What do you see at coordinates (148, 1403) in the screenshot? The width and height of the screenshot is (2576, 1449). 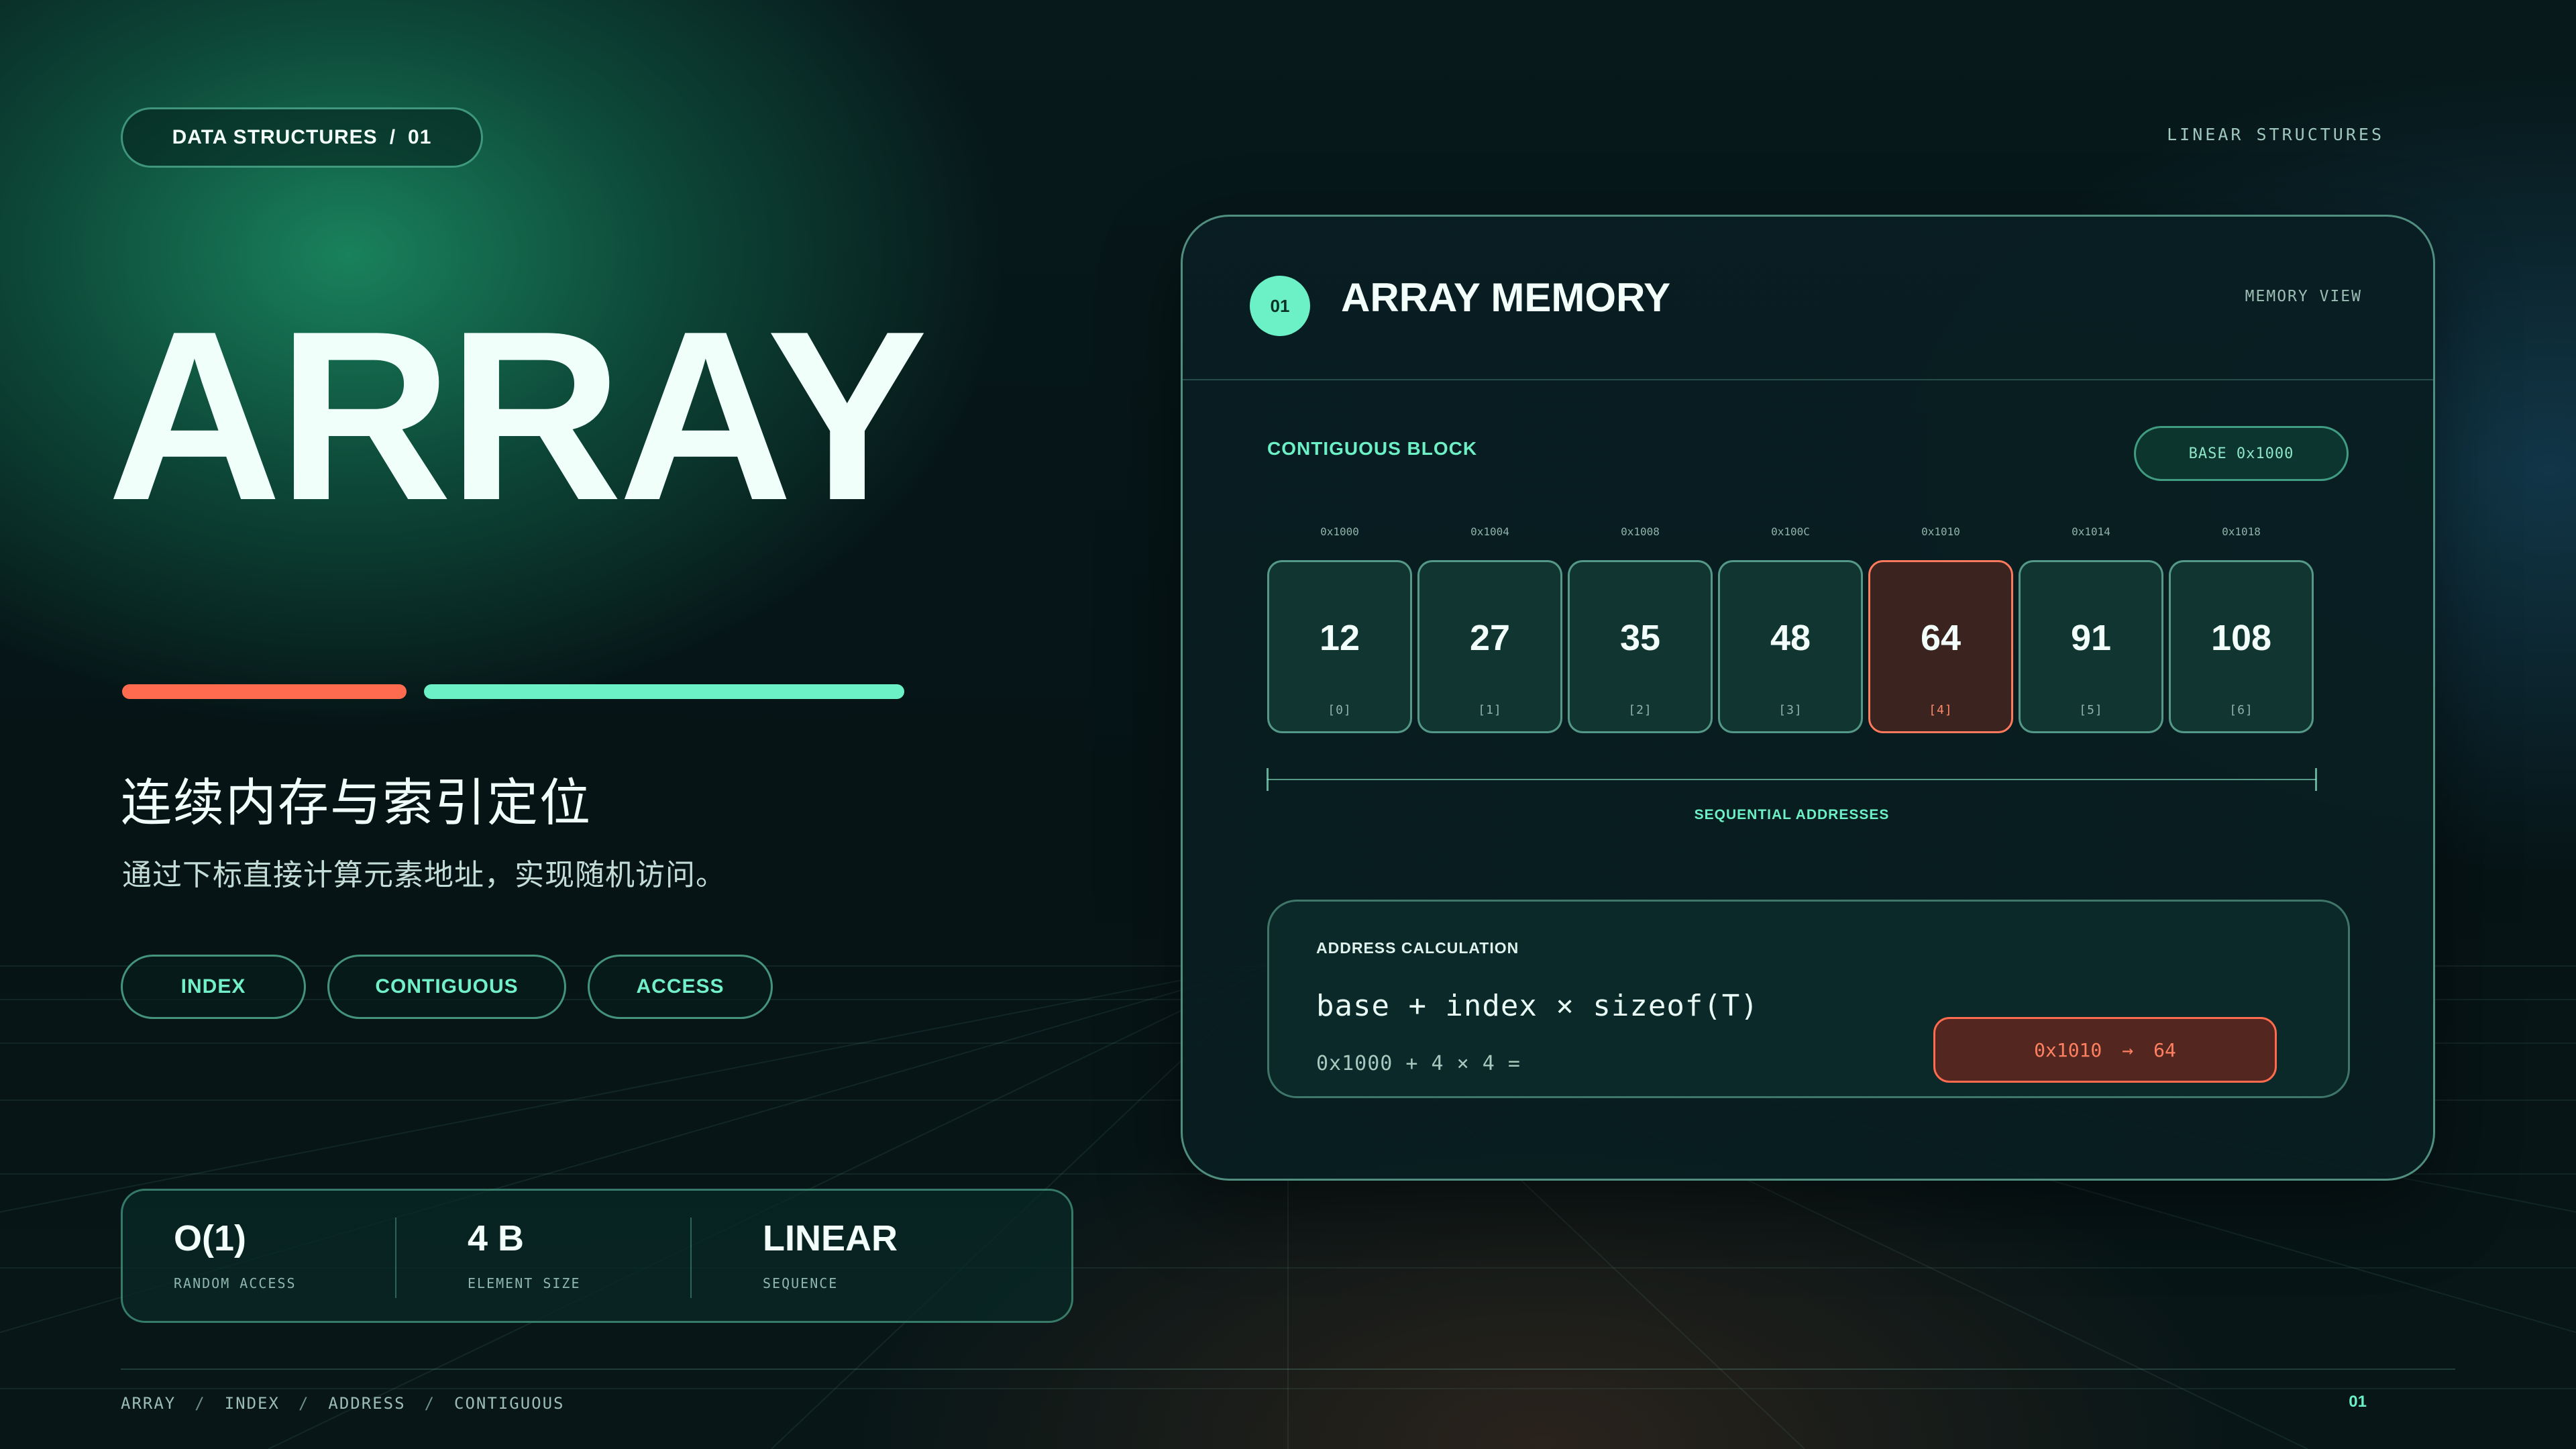 I see `breadcrumb-item: ARRAY` at bounding box center [148, 1403].